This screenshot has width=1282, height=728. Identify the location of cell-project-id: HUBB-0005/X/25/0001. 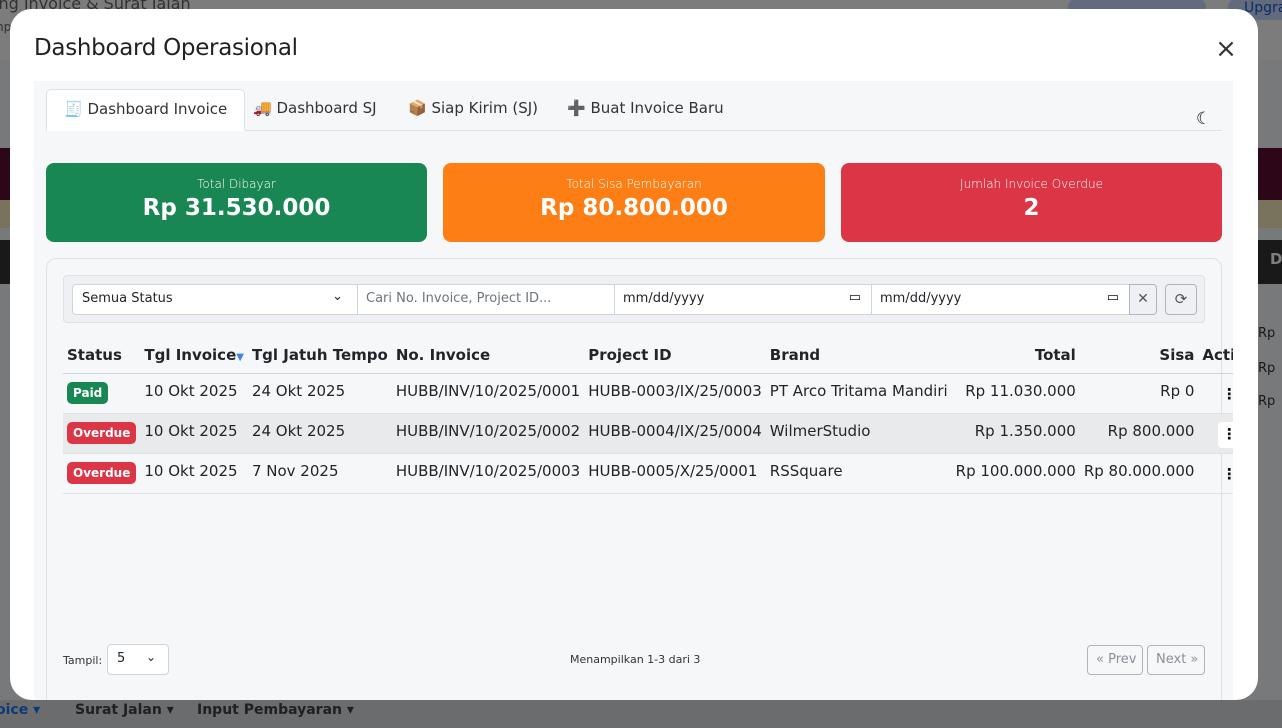
(675, 473).